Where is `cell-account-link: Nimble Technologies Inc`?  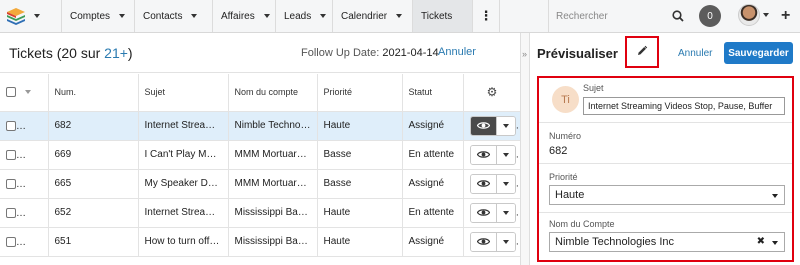
cell-account-link: Nimble Technologies Inc is located at coordinates (273, 126).